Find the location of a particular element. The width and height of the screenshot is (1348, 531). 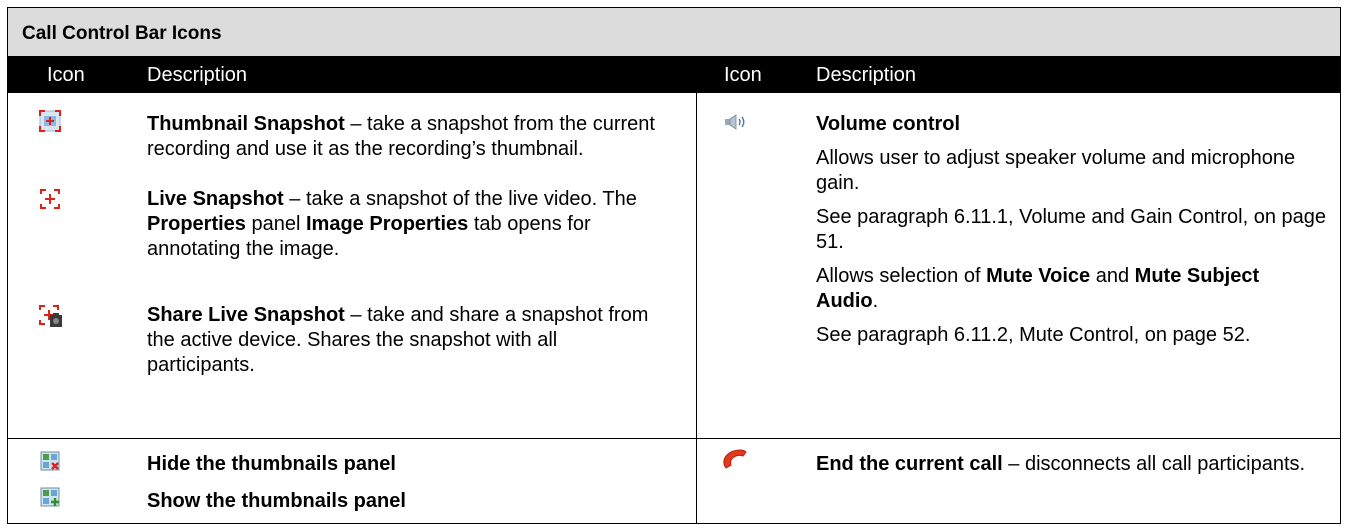

table-title-bar: Call Control Bar Icons is located at coordinates (674, 32).